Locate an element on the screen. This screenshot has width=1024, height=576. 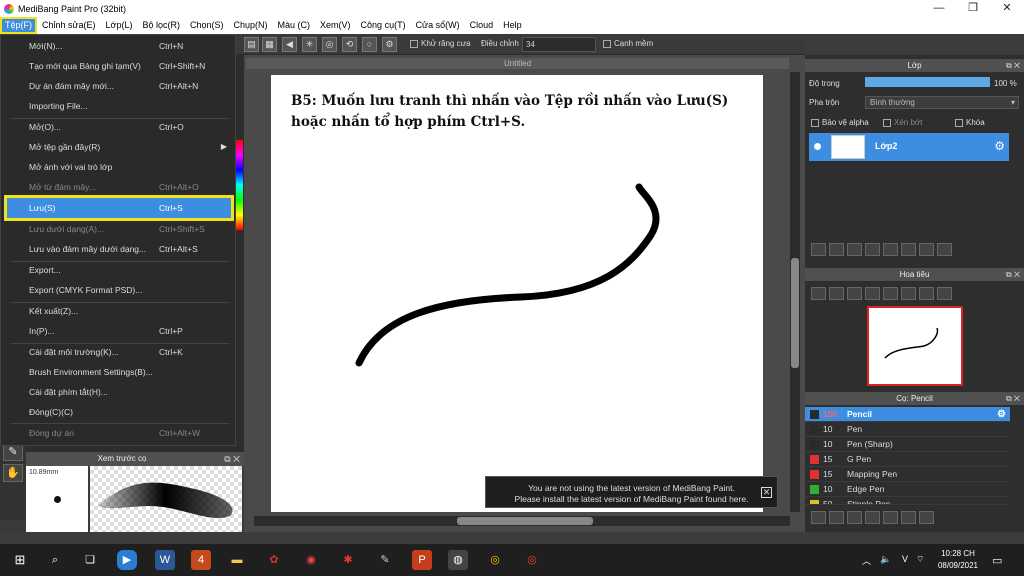
brush-settings-icon is located at coordinates (872, 517).